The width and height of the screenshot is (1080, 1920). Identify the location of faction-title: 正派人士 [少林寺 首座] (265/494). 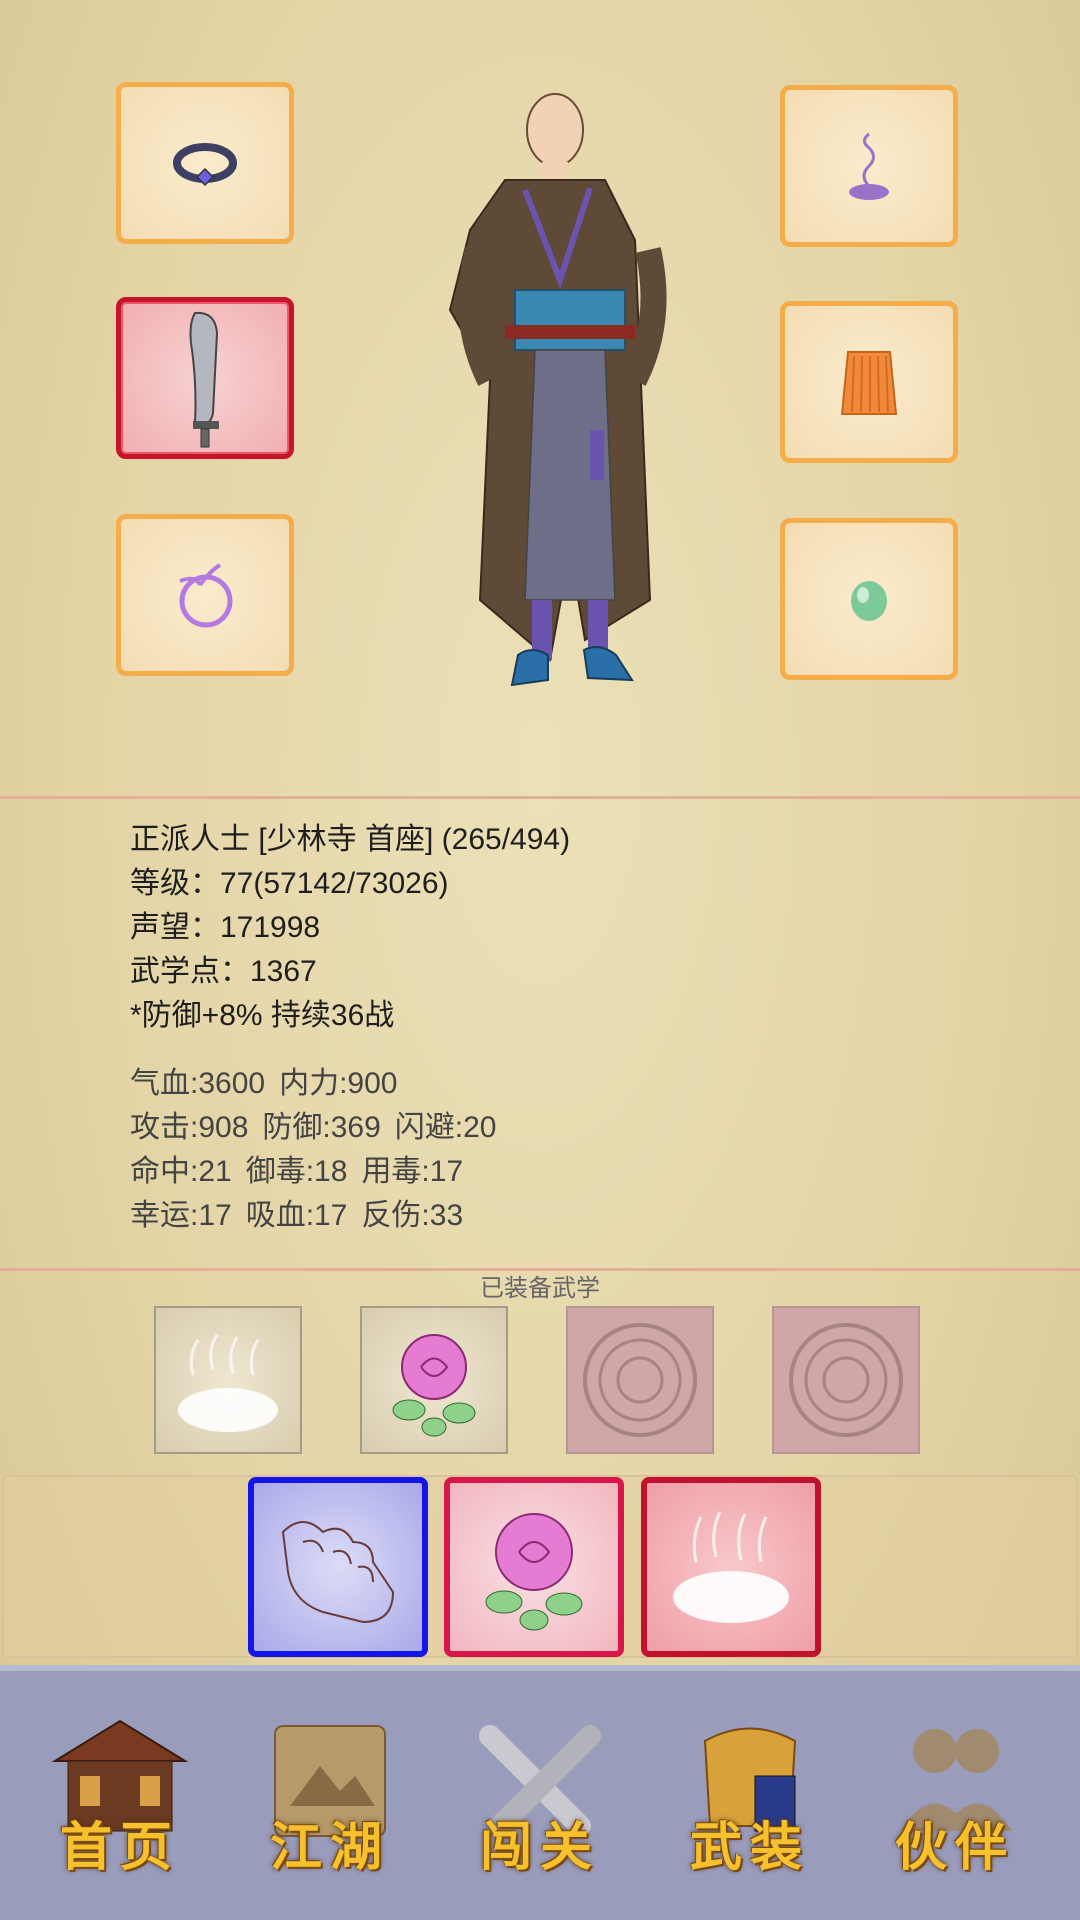
(350, 839).